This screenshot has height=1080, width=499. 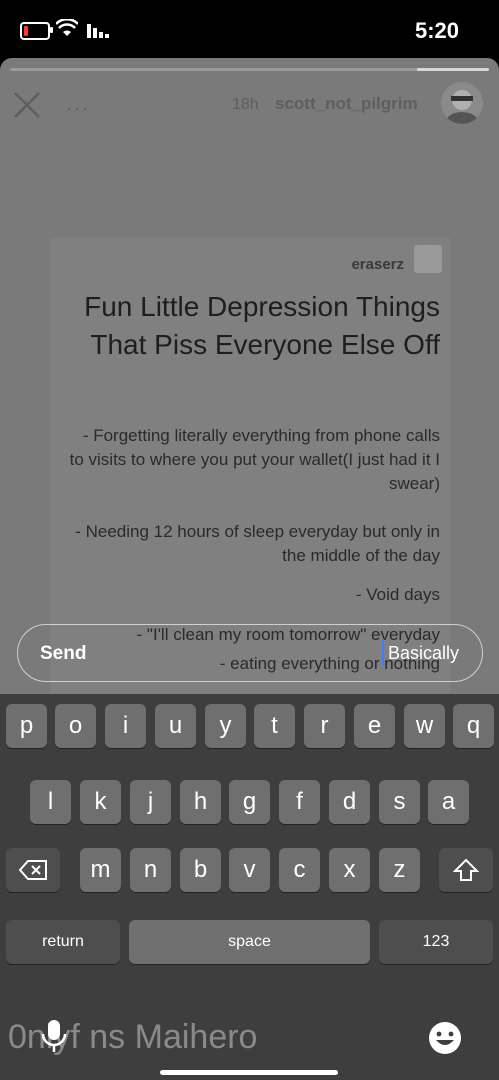 What do you see at coordinates (249, 802) in the screenshot?
I see `key-g: g` at bounding box center [249, 802].